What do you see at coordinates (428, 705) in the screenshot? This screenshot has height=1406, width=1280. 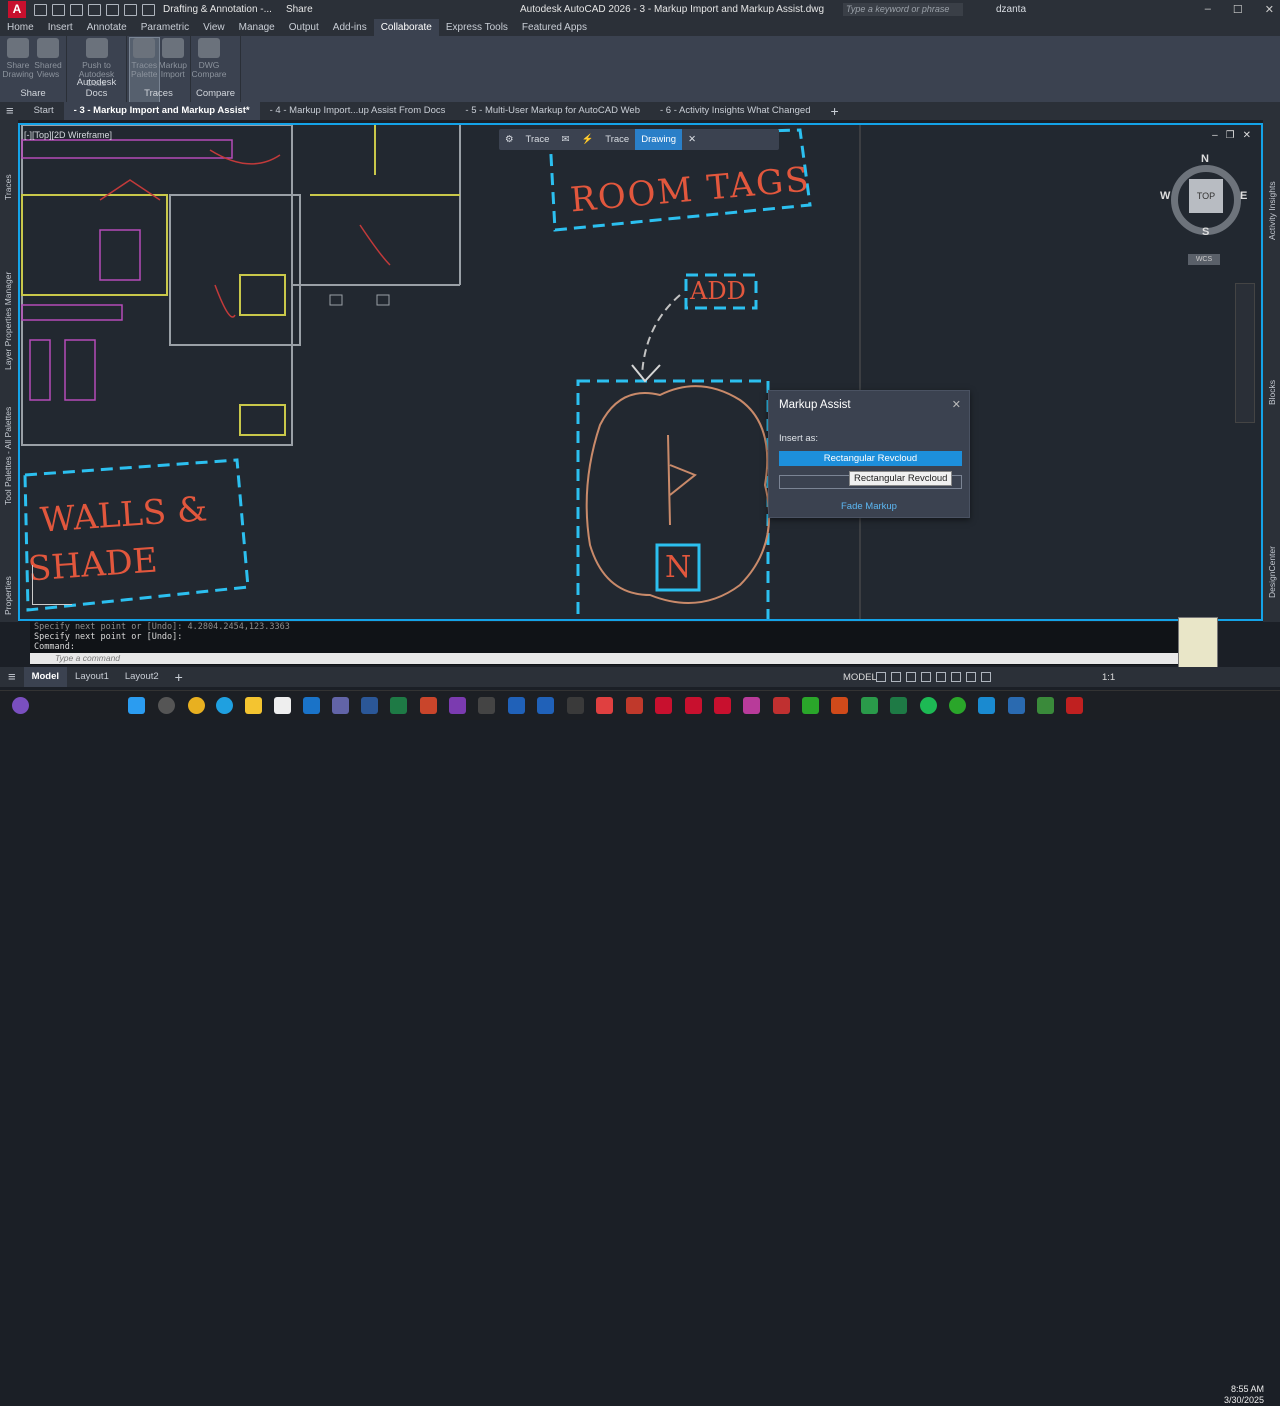 I see `powerpoint-icon` at bounding box center [428, 705].